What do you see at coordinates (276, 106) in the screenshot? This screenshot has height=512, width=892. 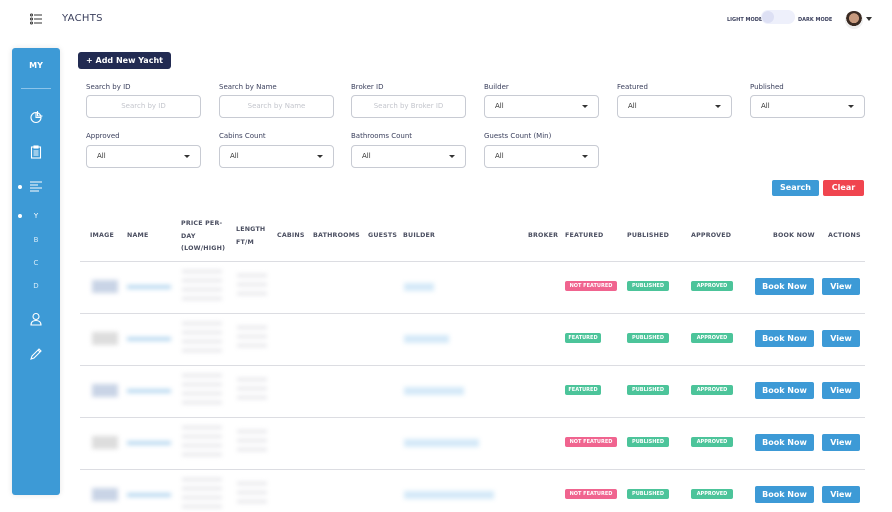 I see `filter-input: Search by Name` at bounding box center [276, 106].